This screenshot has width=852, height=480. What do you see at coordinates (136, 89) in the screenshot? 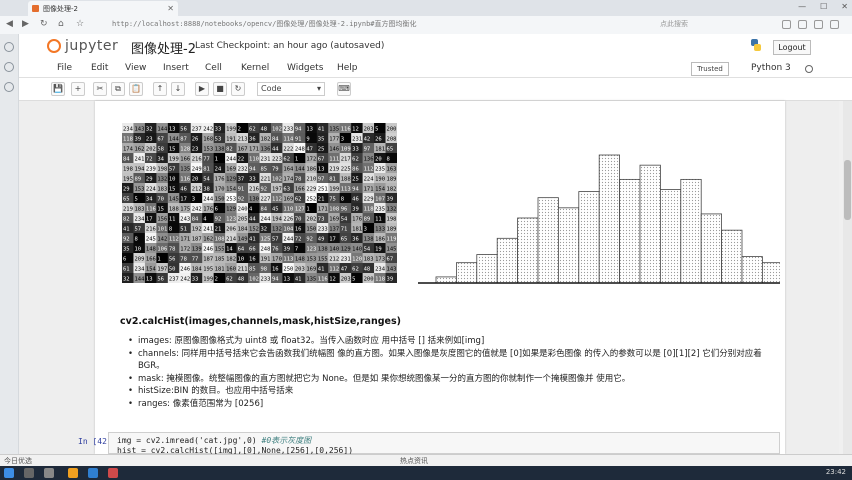
I see `paste-button: 📋` at bounding box center [136, 89].